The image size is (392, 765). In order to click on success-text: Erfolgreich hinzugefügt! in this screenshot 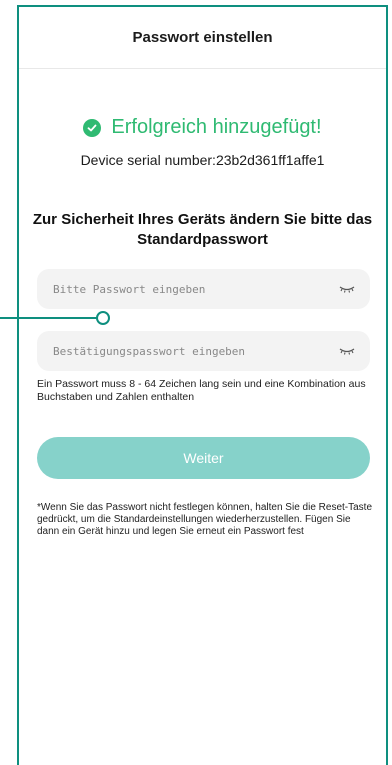, I will do `click(216, 127)`.